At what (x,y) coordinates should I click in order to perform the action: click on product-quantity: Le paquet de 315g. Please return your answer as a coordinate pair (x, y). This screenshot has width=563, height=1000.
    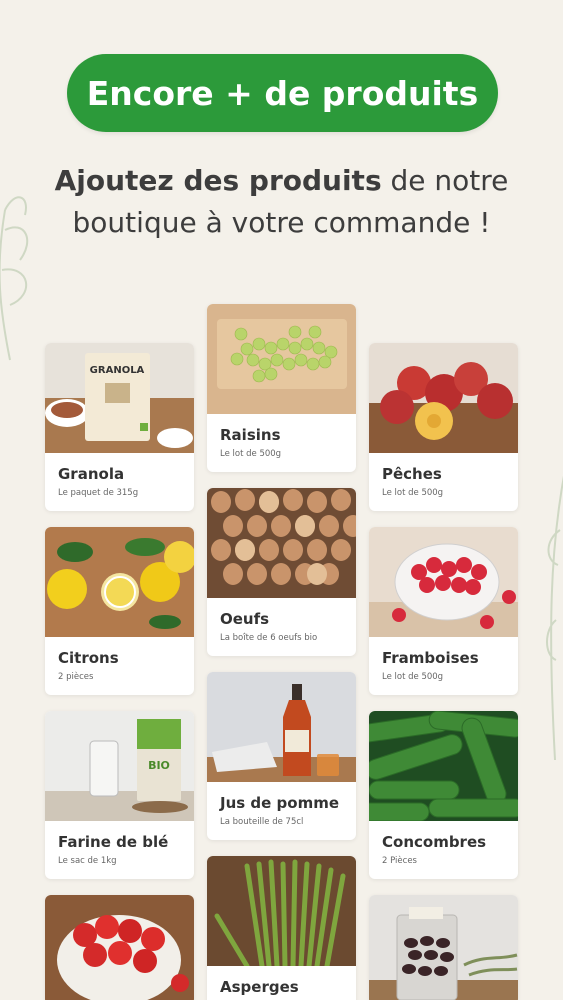
    Looking at the image, I should click on (98, 493).